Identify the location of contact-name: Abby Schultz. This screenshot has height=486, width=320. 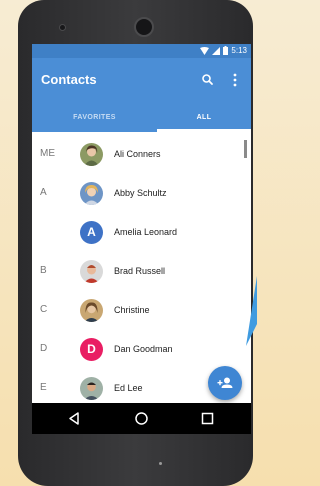
(140, 193).